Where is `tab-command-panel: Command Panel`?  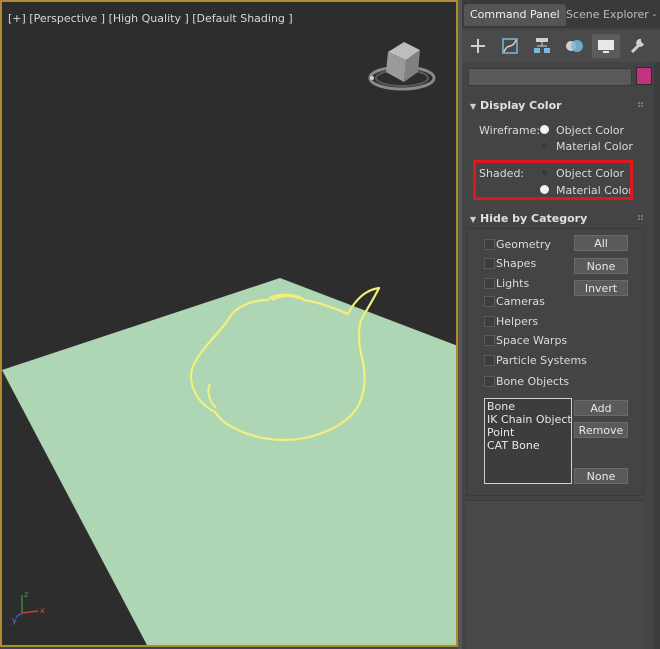 tab-command-panel: Command Panel is located at coordinates (515, 15).